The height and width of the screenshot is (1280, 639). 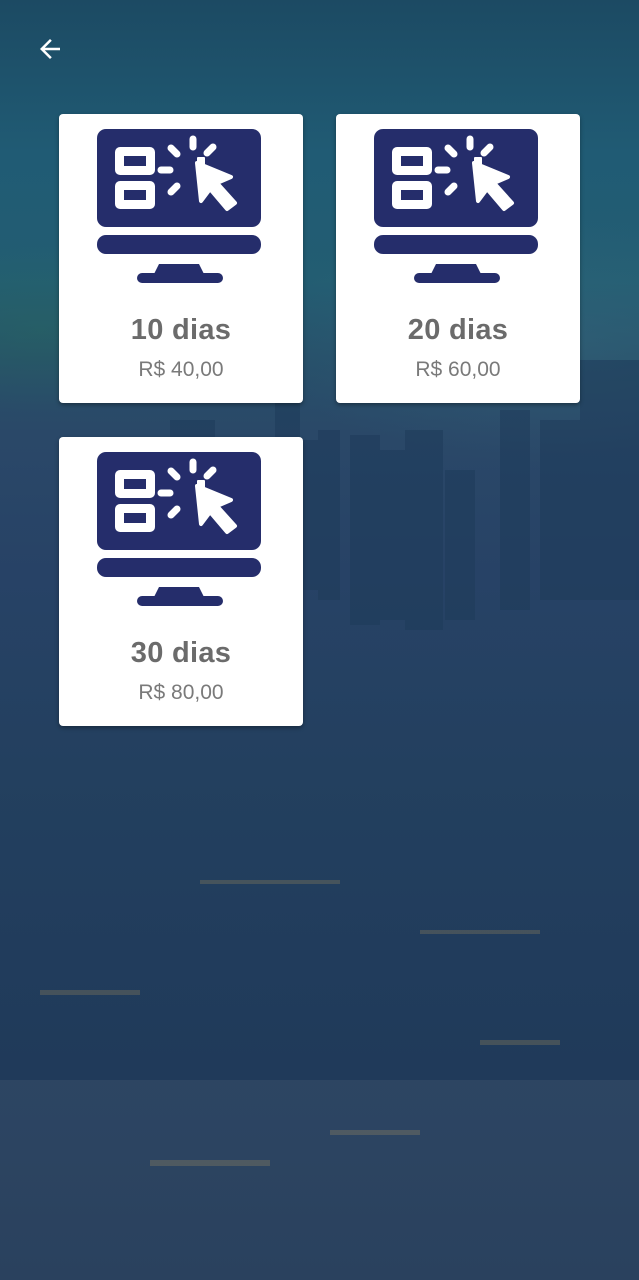 I want to click on plan-card-10-days: 10 dias R$ 40,00, so click(x=181, y=258).